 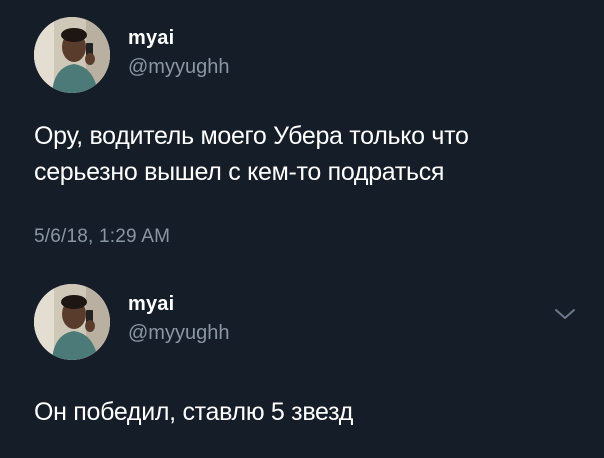 What do you see at coordinates (193, 412) in the screenshot?
I see `tweet-text: Он победил, ставлю 5 звезд` at bounding box center [193, 412].